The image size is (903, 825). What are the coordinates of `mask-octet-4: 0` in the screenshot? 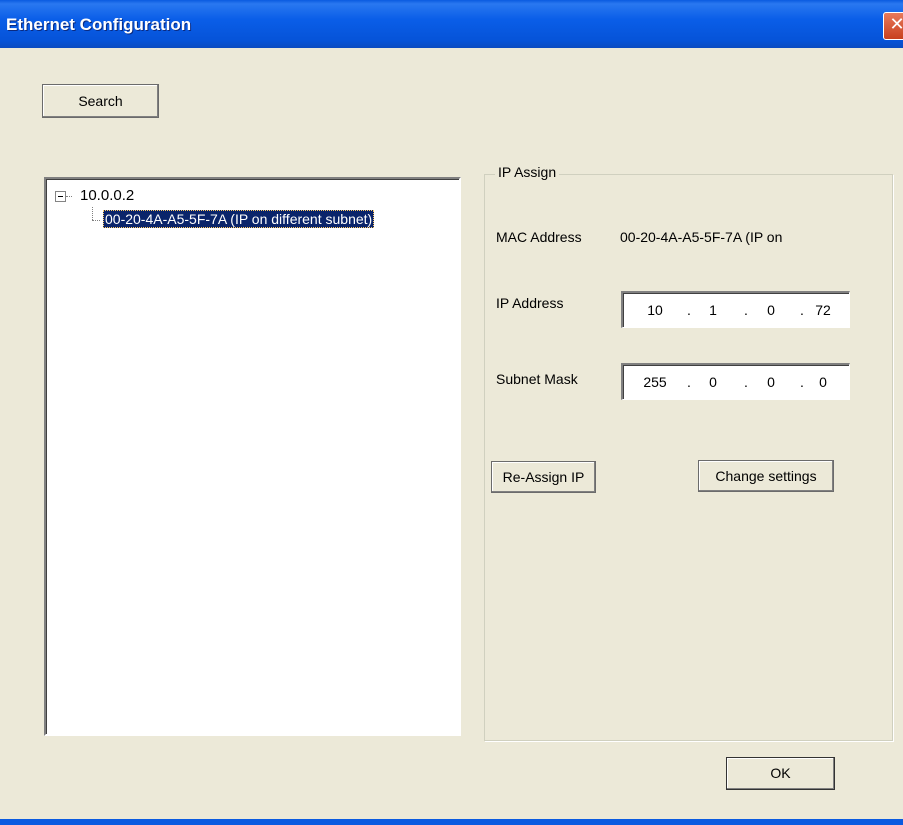 It's located at (823, 382).